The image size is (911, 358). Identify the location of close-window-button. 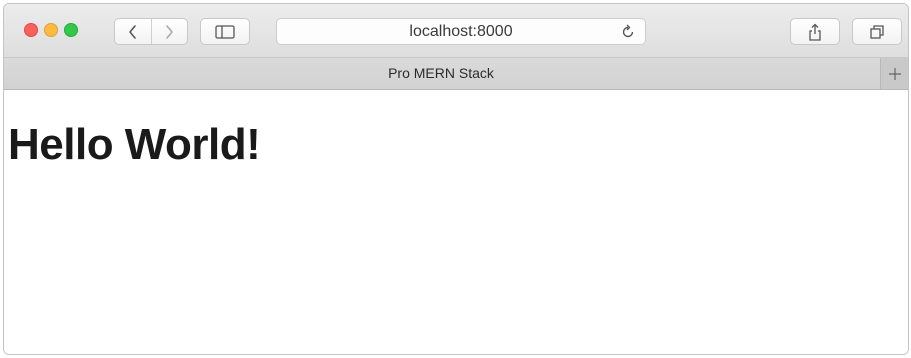
(31, 30).